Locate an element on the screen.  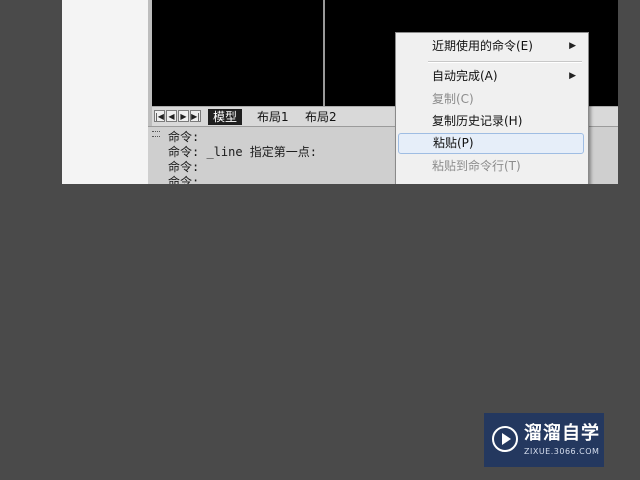
command-line-1: 命令: is located at coordinates (184, 137).